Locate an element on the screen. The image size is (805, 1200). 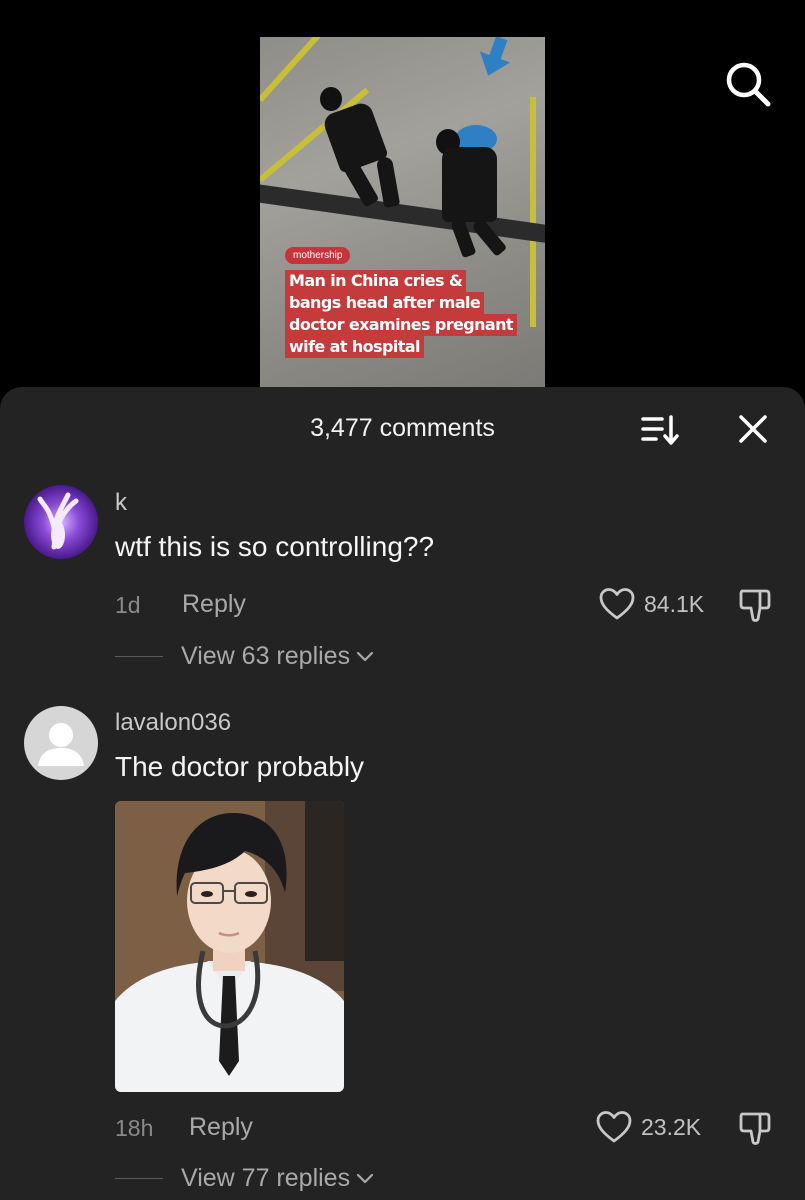
person-head is located at coordinates (331, 99).